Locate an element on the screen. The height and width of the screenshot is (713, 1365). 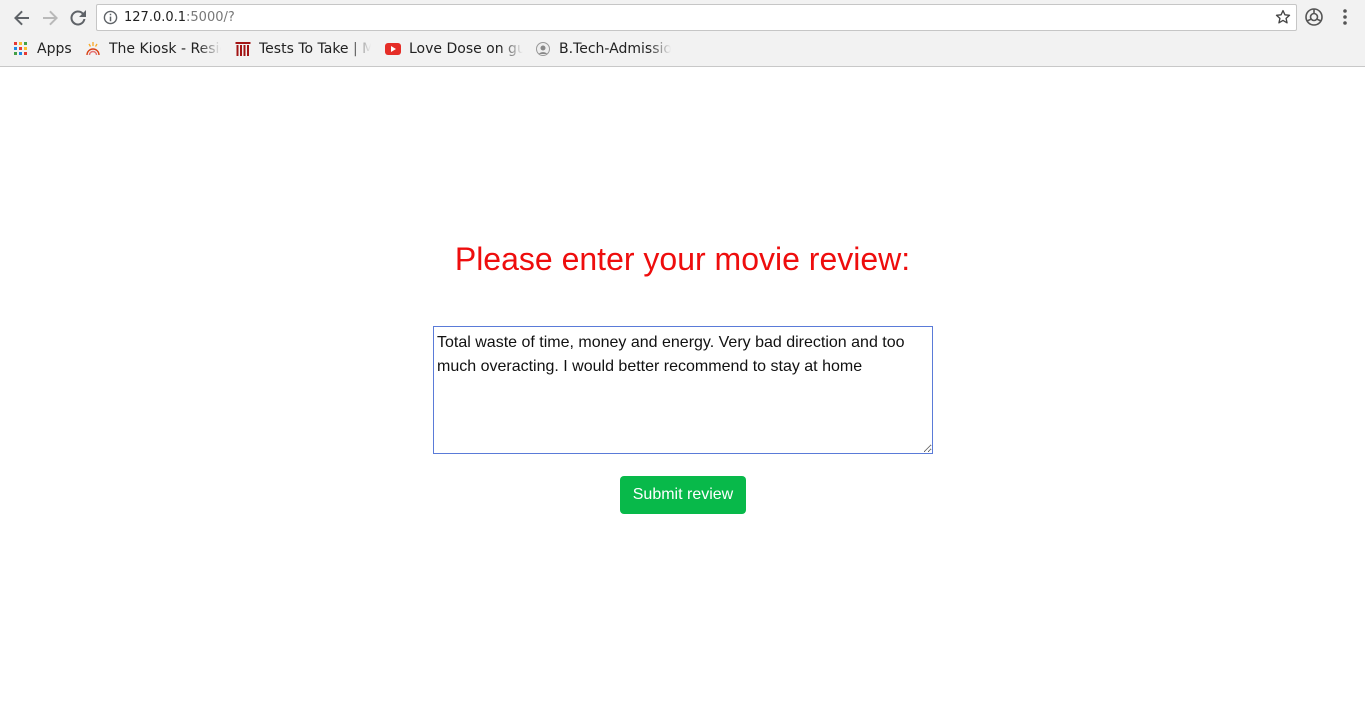
bookmark-tests-to-take: Tests To Take | M is located at coordinates (303, 49).